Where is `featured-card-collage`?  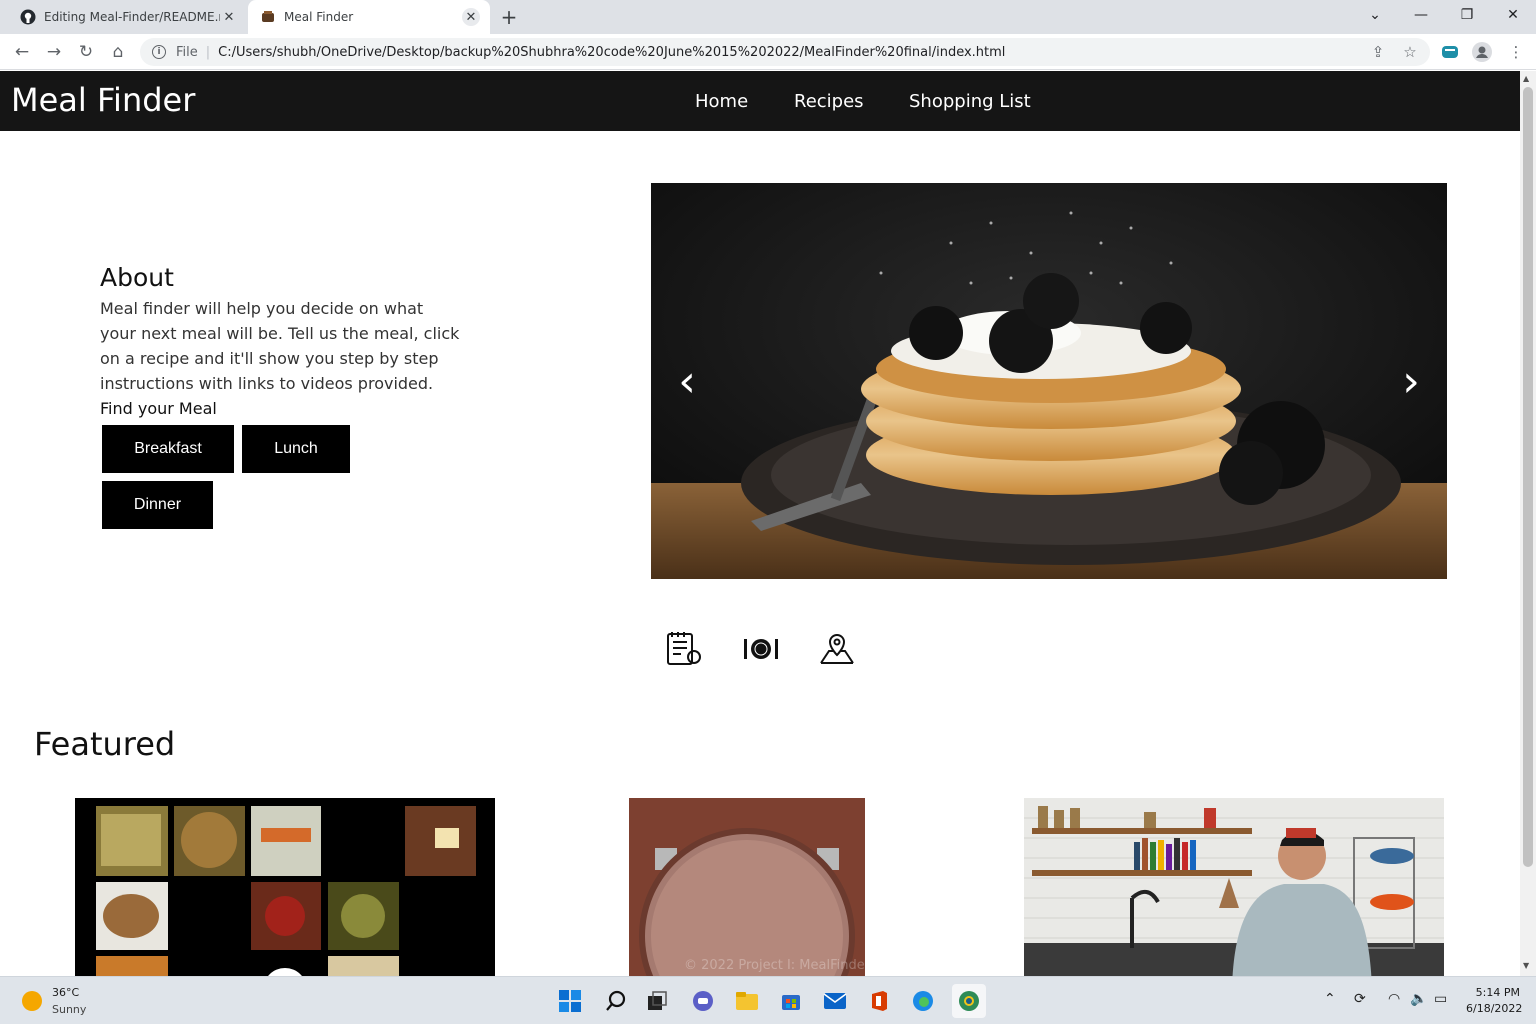 featured-card-collage is located at coordinates (285, 887).